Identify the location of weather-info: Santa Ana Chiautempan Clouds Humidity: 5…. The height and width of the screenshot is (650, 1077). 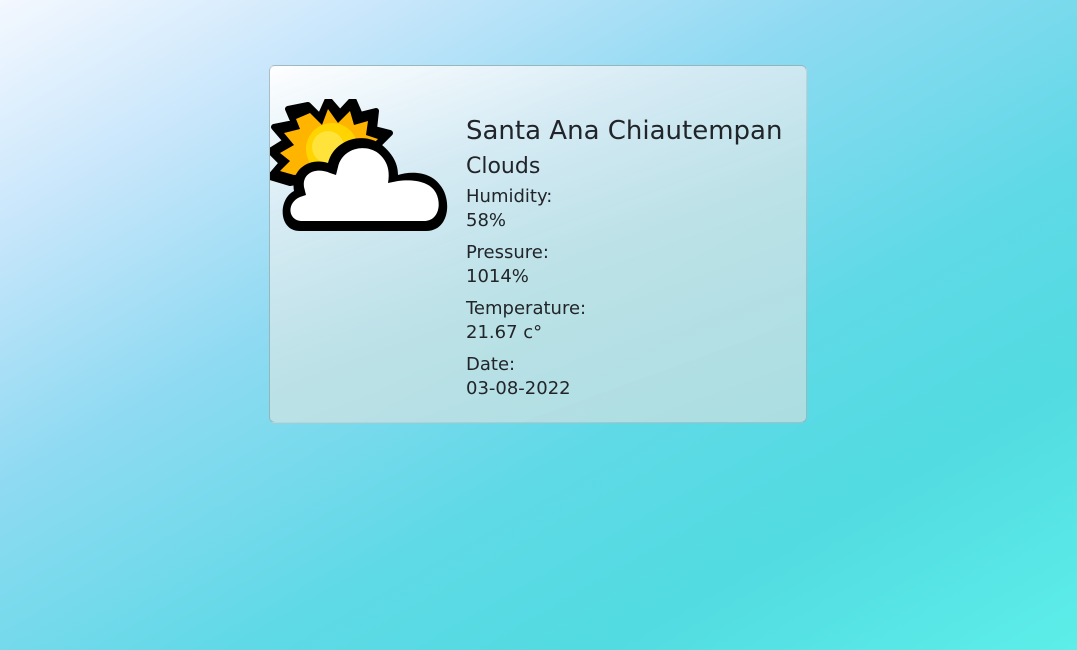
(631, 261).